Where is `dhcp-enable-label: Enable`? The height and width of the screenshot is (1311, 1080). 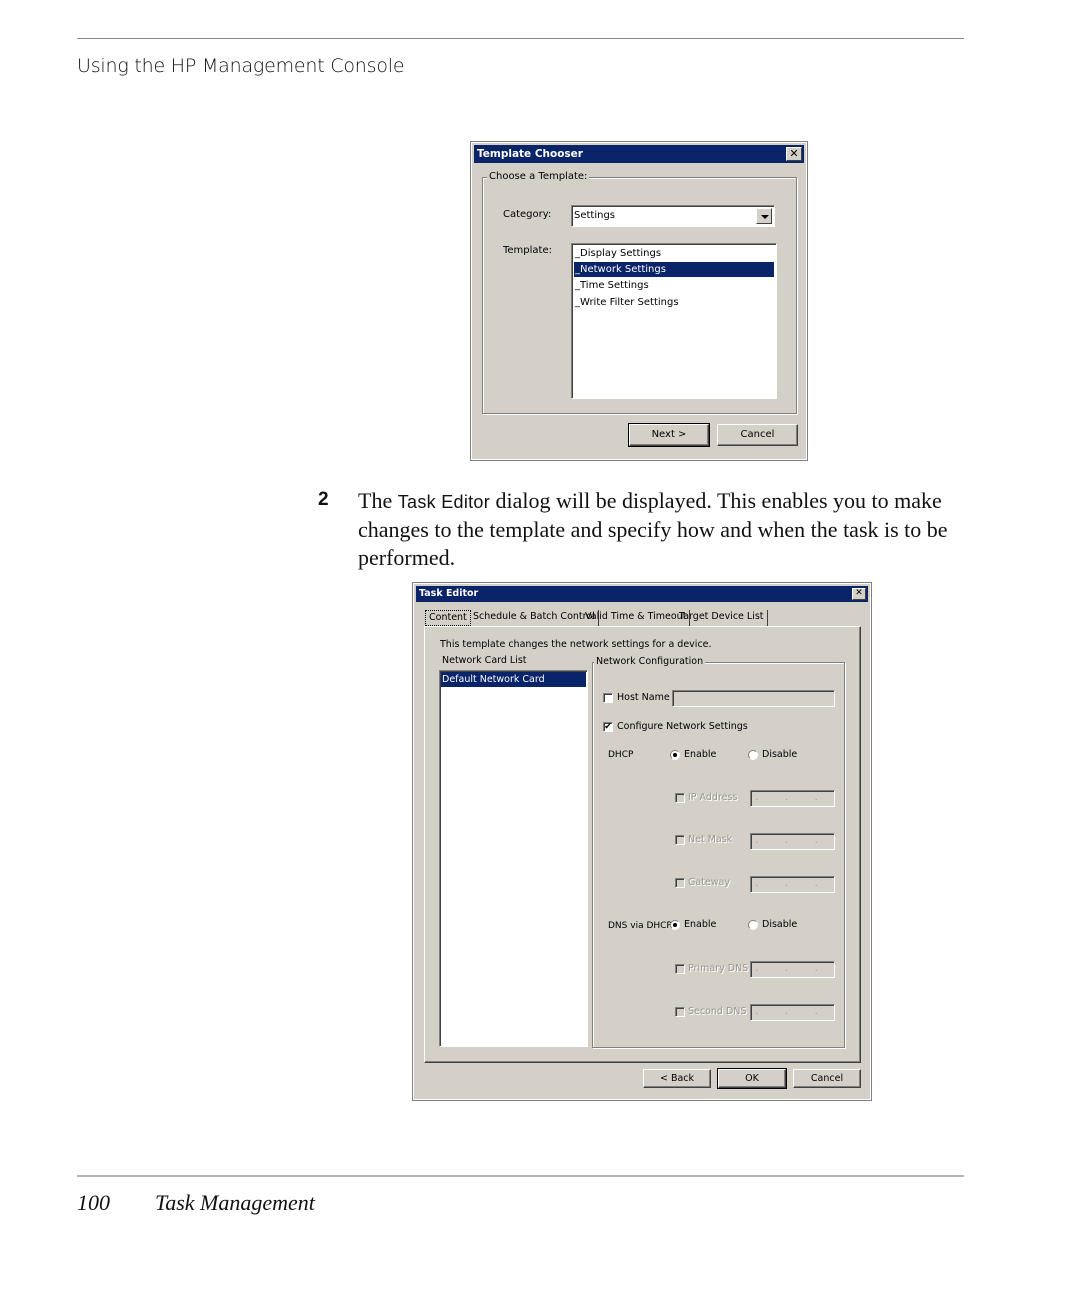 dhcp-enable-label: Enable is located at coordinates (700, 754).